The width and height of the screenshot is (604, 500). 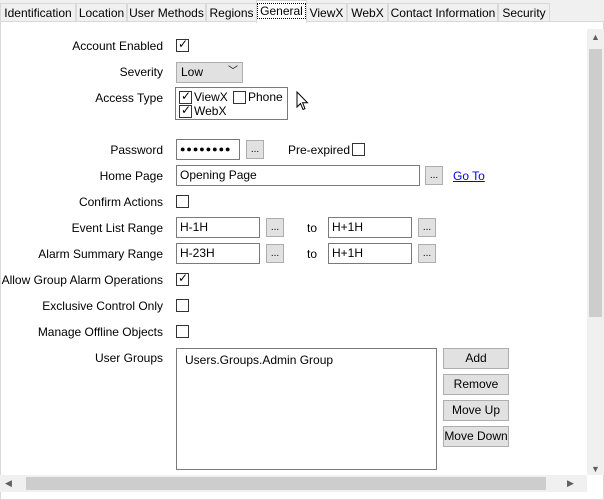 What do you see at coordinates (370, 253) in the screenshot?
I see `alarm-summary-to-field: H+1H` at bounding box center [370, 253].